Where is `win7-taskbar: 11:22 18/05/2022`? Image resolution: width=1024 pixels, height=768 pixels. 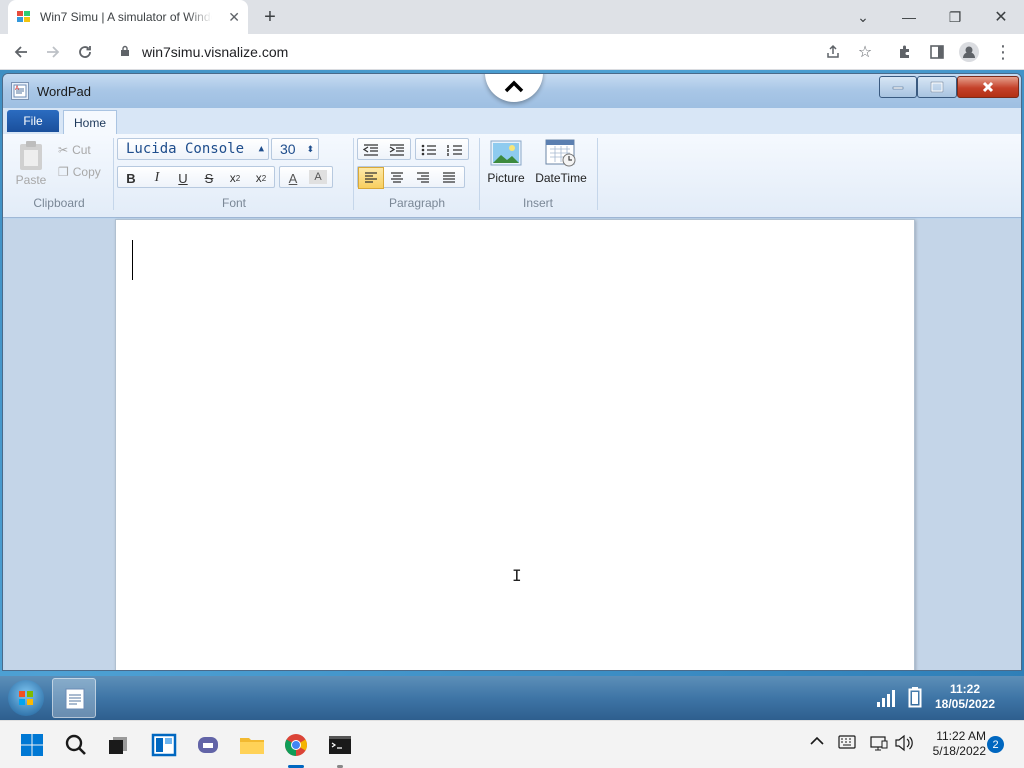 win7-taskbar: 11:22 18/05/2022 is located at coordinates (512, 698).